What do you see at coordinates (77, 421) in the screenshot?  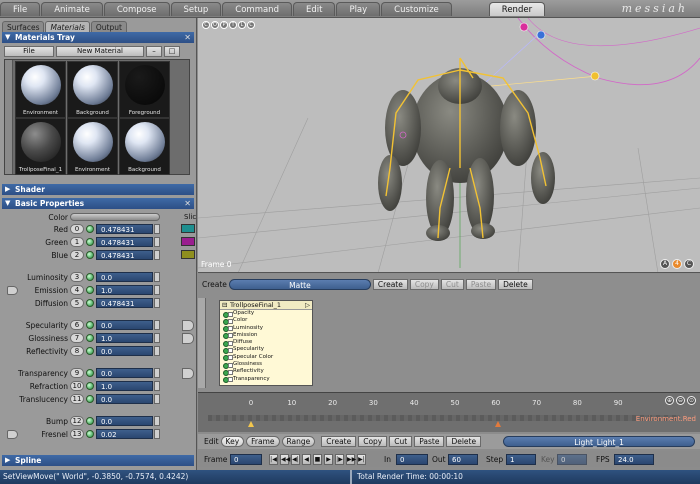 I see `channel-number: 12` at bounding box center [77, 421].